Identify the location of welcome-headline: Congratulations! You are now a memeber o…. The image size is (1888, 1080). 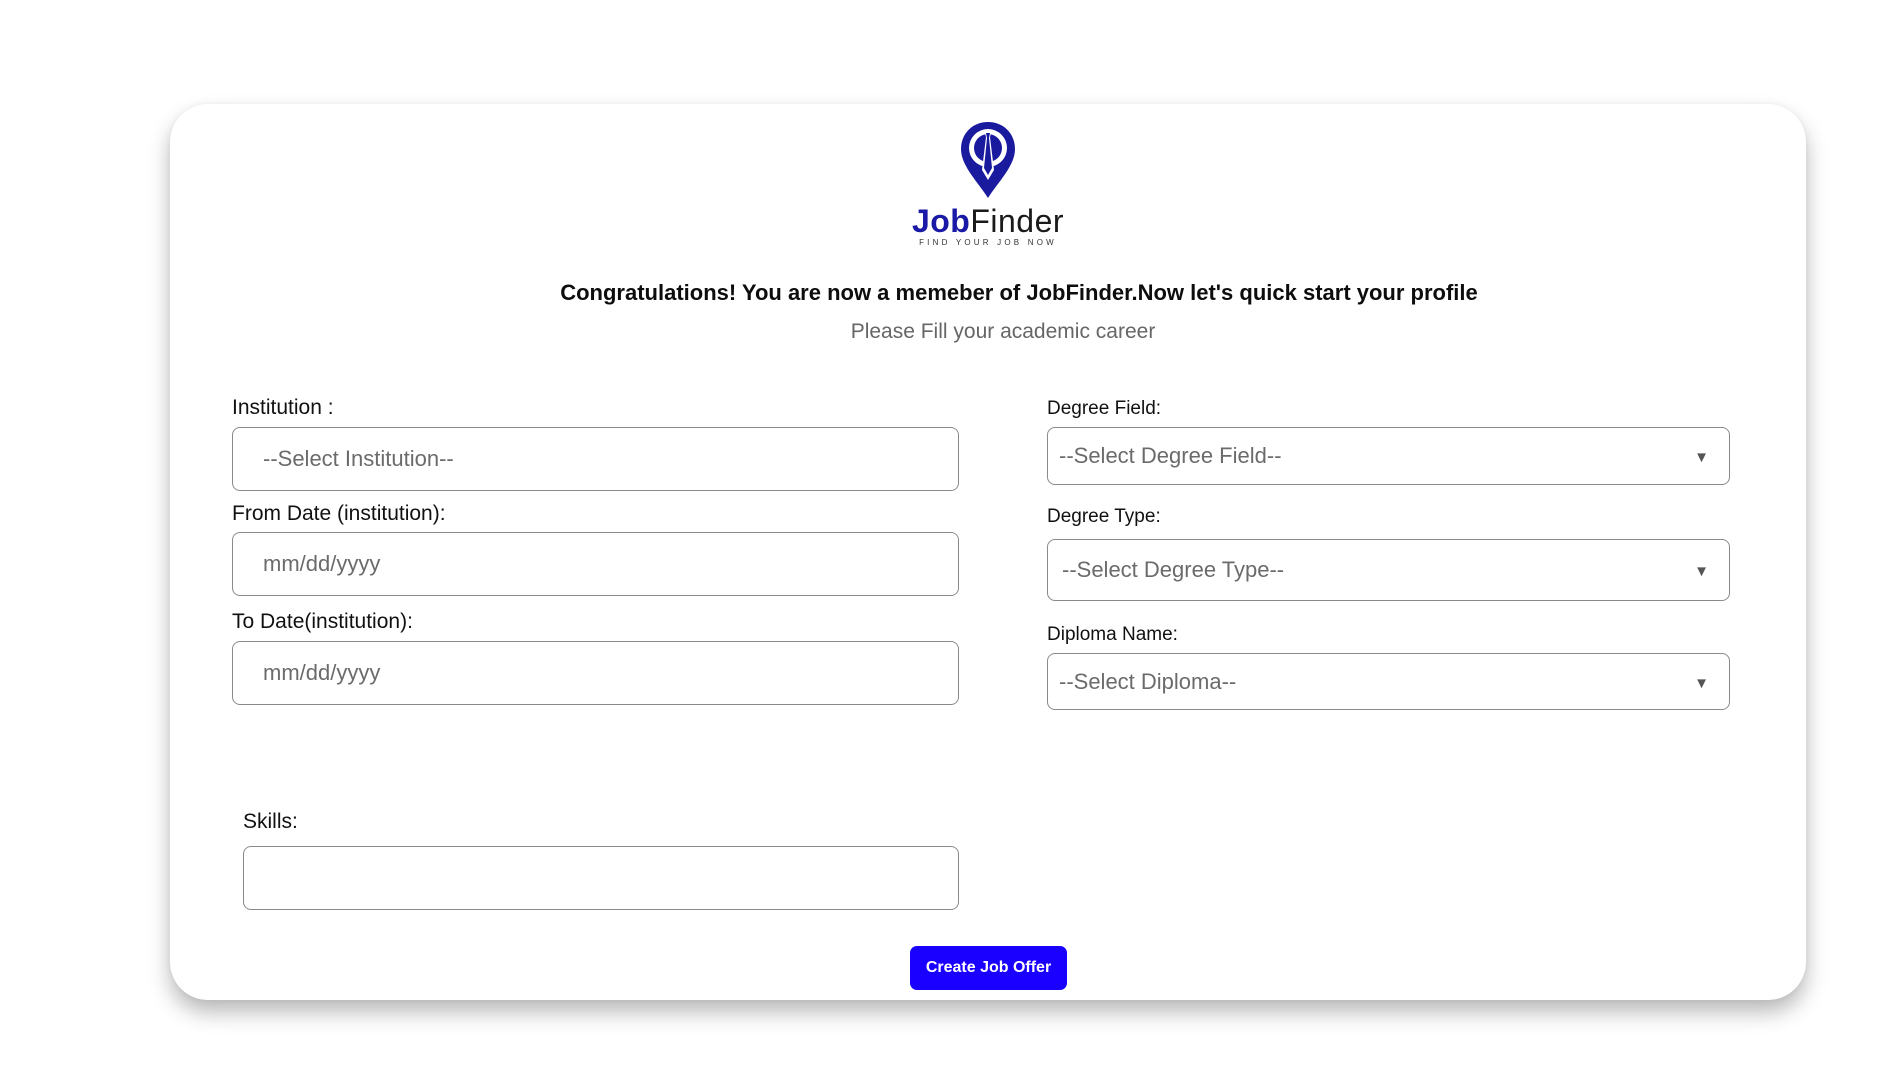
(1019, 292).